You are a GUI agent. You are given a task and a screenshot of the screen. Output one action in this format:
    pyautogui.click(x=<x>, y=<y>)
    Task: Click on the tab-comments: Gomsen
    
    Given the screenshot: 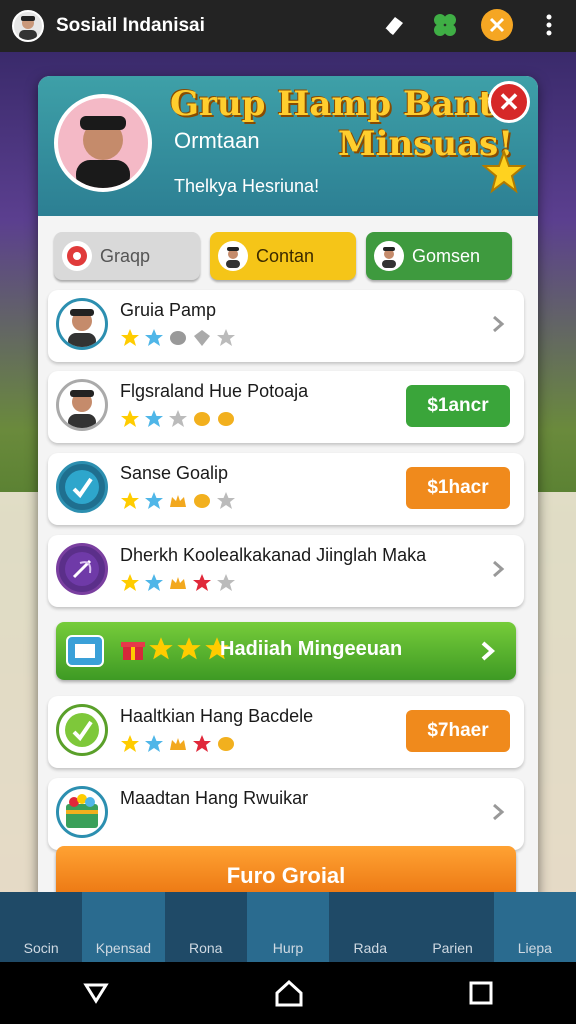 What is the action you would take?
    pyautogui.click(x=439, y=256)
    